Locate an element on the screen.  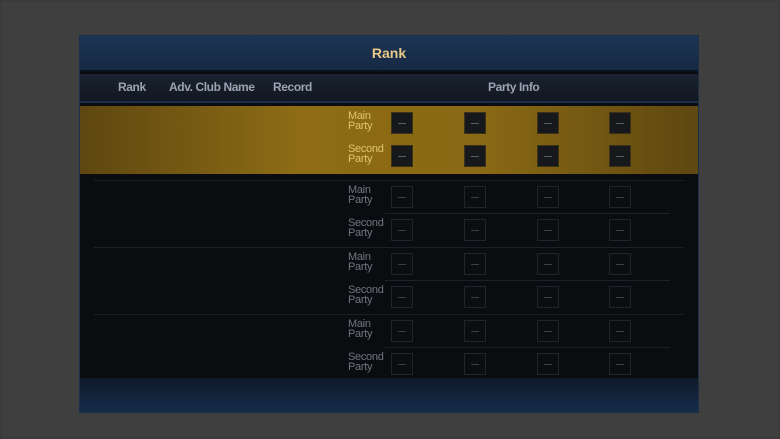
column-header-record: Record is located at coordinates (292, 87).